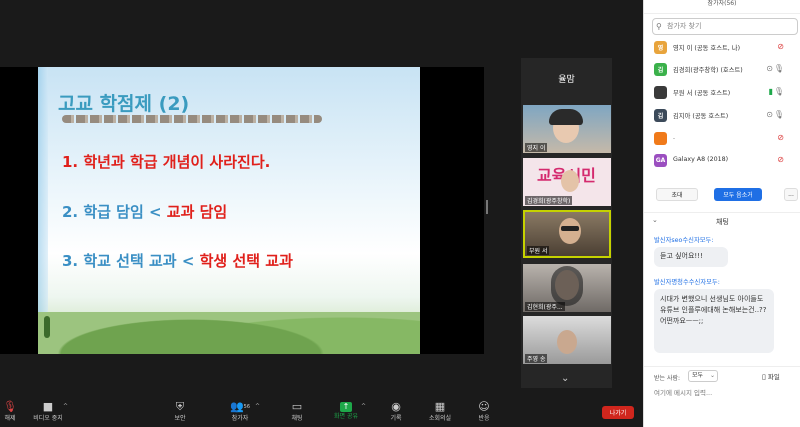 The height and width of the screenshot is (427, 800). I want to click on smiley-icon: ☺, so click(484, 406).